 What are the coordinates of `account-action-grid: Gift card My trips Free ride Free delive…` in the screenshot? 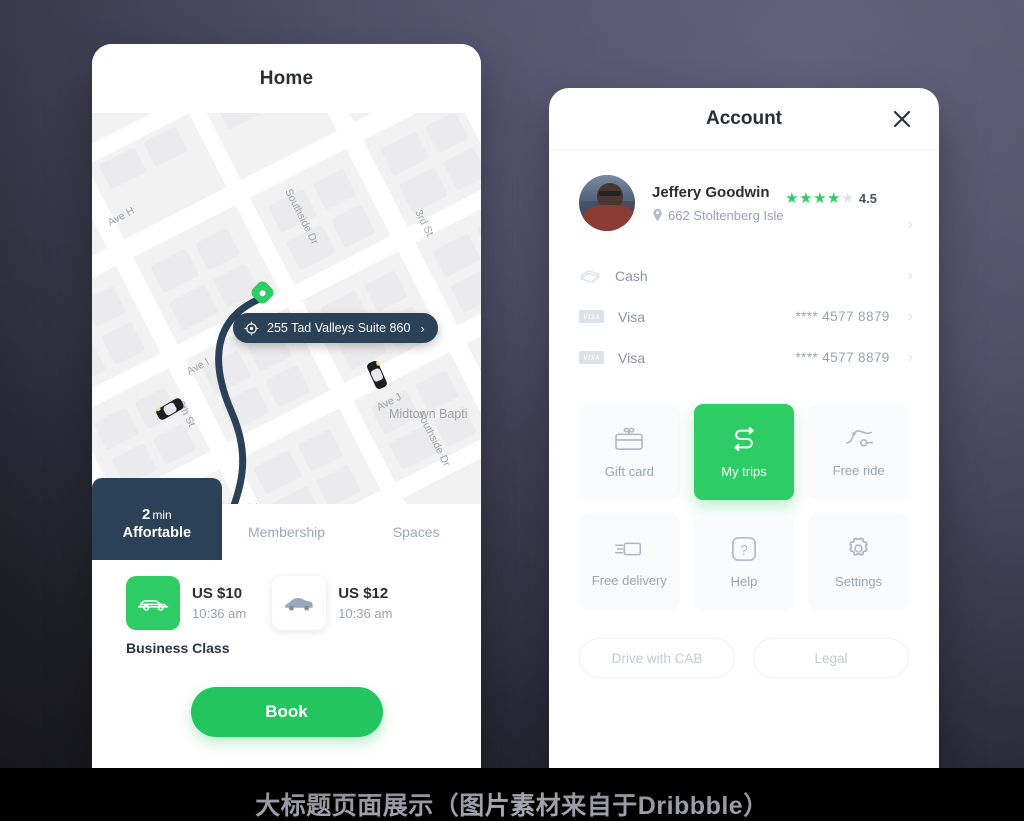 It's located at (744, 502).